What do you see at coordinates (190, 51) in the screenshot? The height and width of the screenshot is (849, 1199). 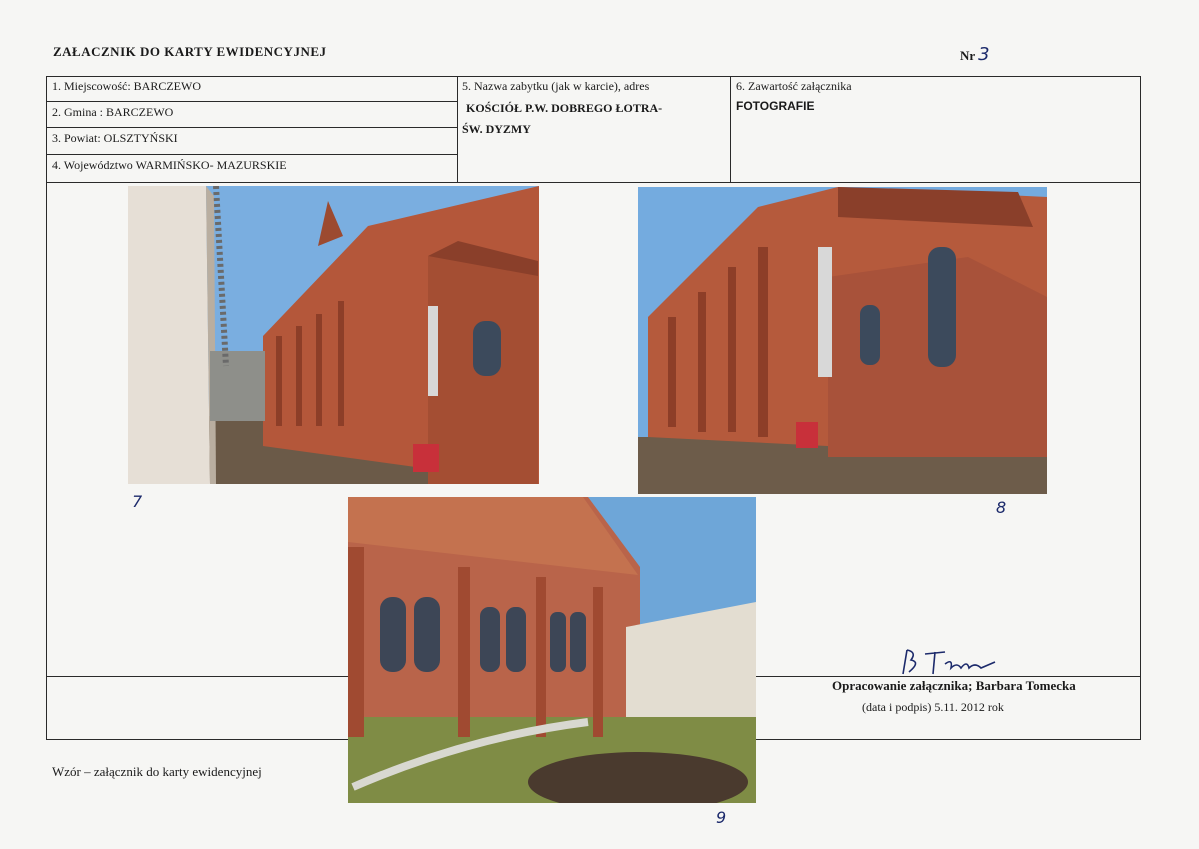 I see `document-title: ZAŁACZNIK DO KARTY EWIDENCYJNEJ` at bounding box center [190, 51].